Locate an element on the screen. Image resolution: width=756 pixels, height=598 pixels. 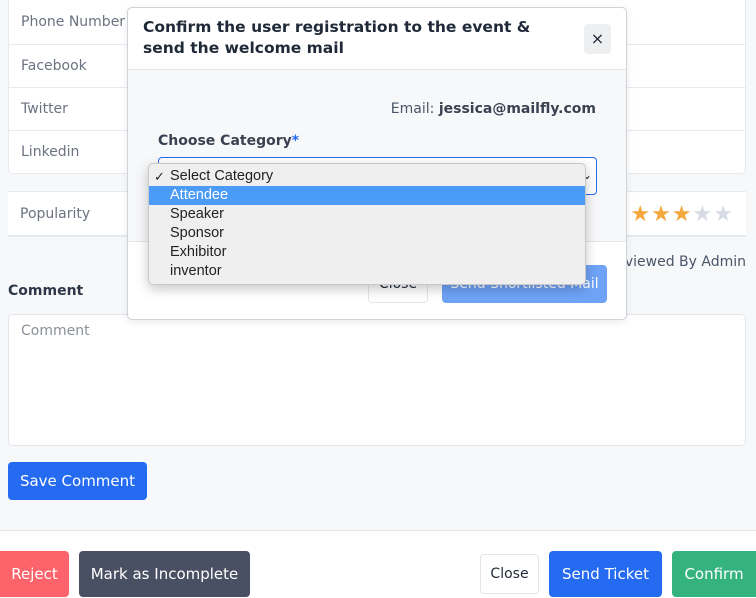
send-ticket-button: Send Ticket is located at coordinates (605, 574).